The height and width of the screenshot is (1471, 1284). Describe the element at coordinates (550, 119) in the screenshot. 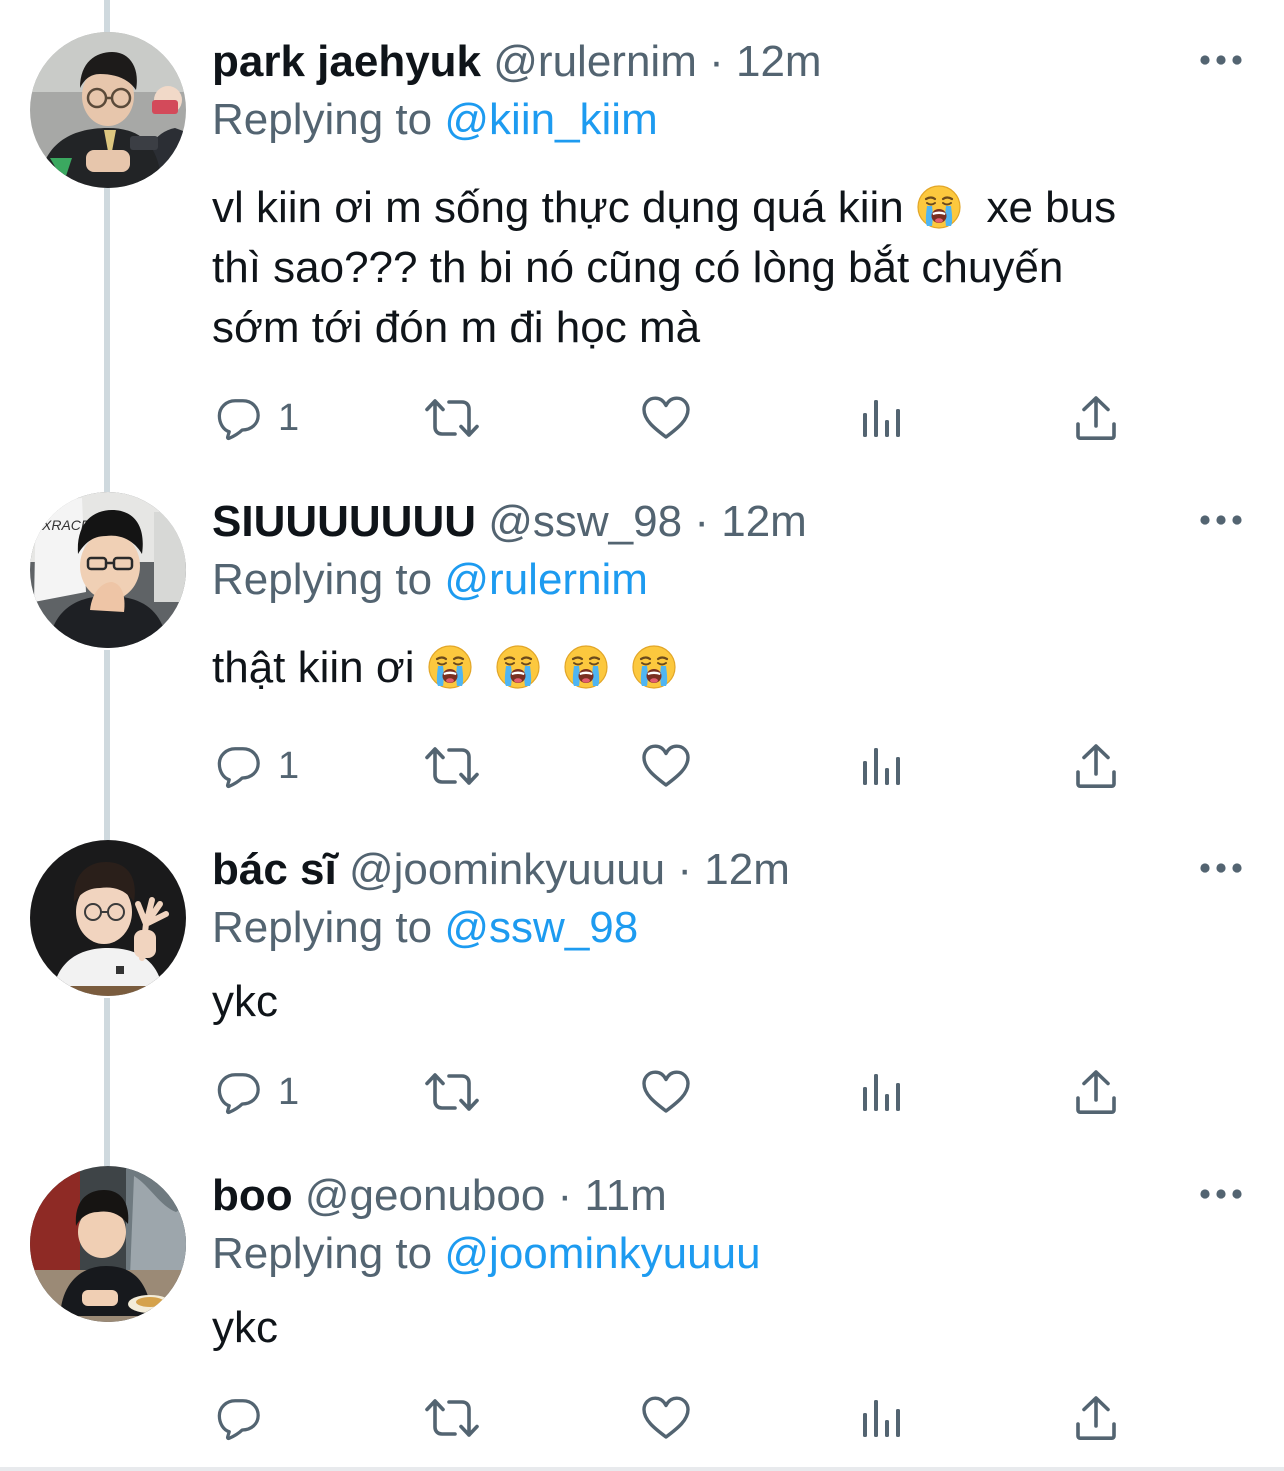

I see `replying-to-mention: @kiin_kiim` at that location.